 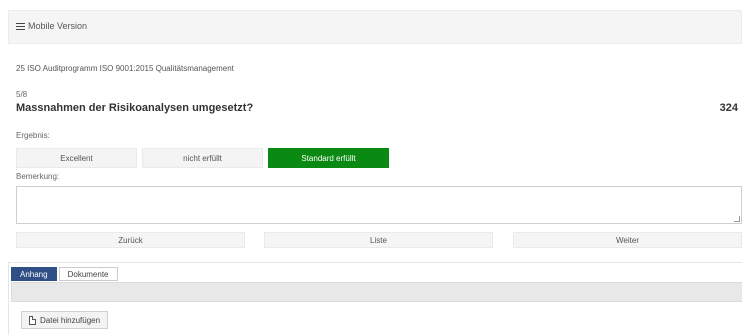 What do you see at coordinates (202, 158) in the screenshot?
I see `option-not-fulfilled-button: nicht erfüllt` at bounding box center [202, 158].